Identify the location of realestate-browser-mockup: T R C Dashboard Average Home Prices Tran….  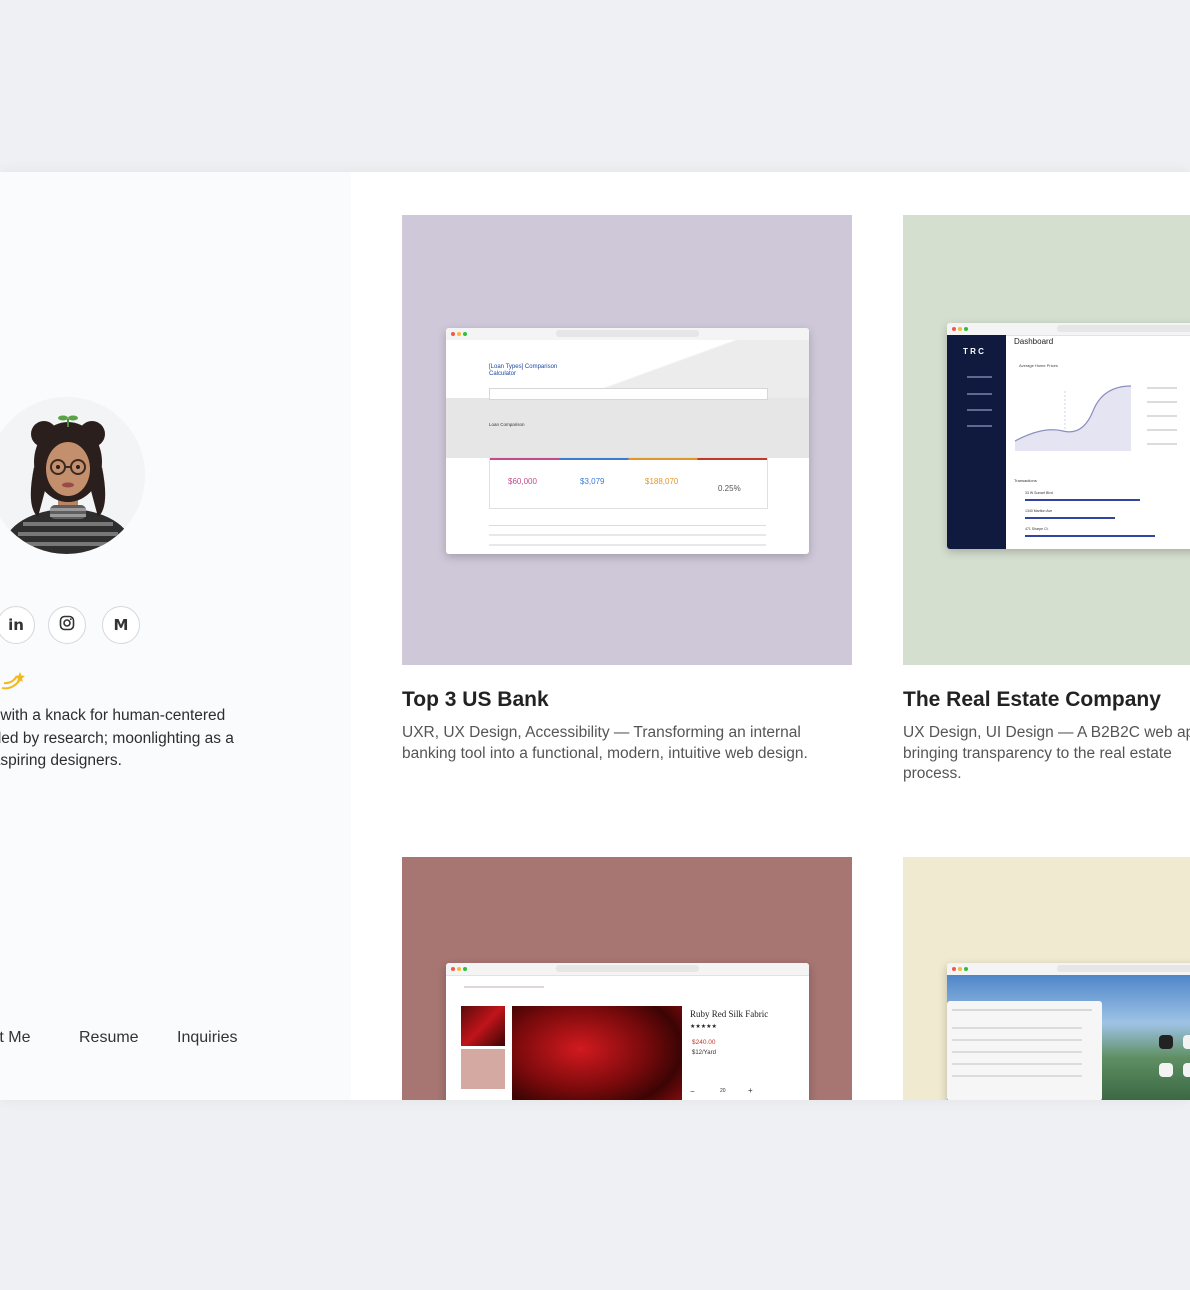
(1068, 436).